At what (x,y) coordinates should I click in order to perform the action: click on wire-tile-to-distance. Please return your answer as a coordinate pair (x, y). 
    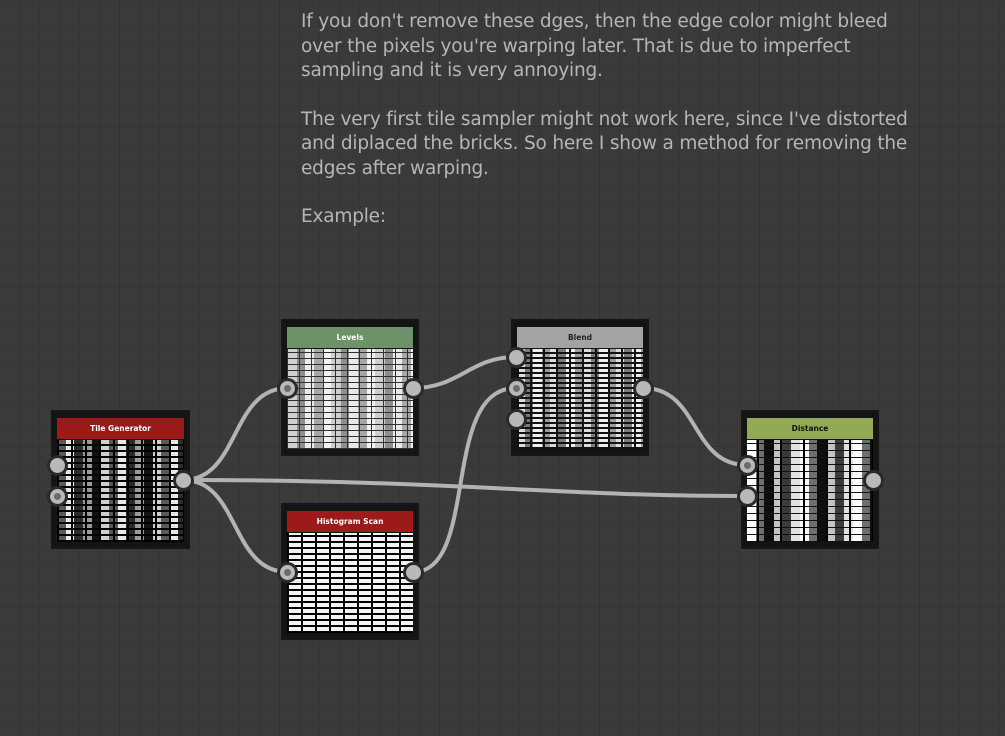
    Looking at the image, I should click on (465, 488).